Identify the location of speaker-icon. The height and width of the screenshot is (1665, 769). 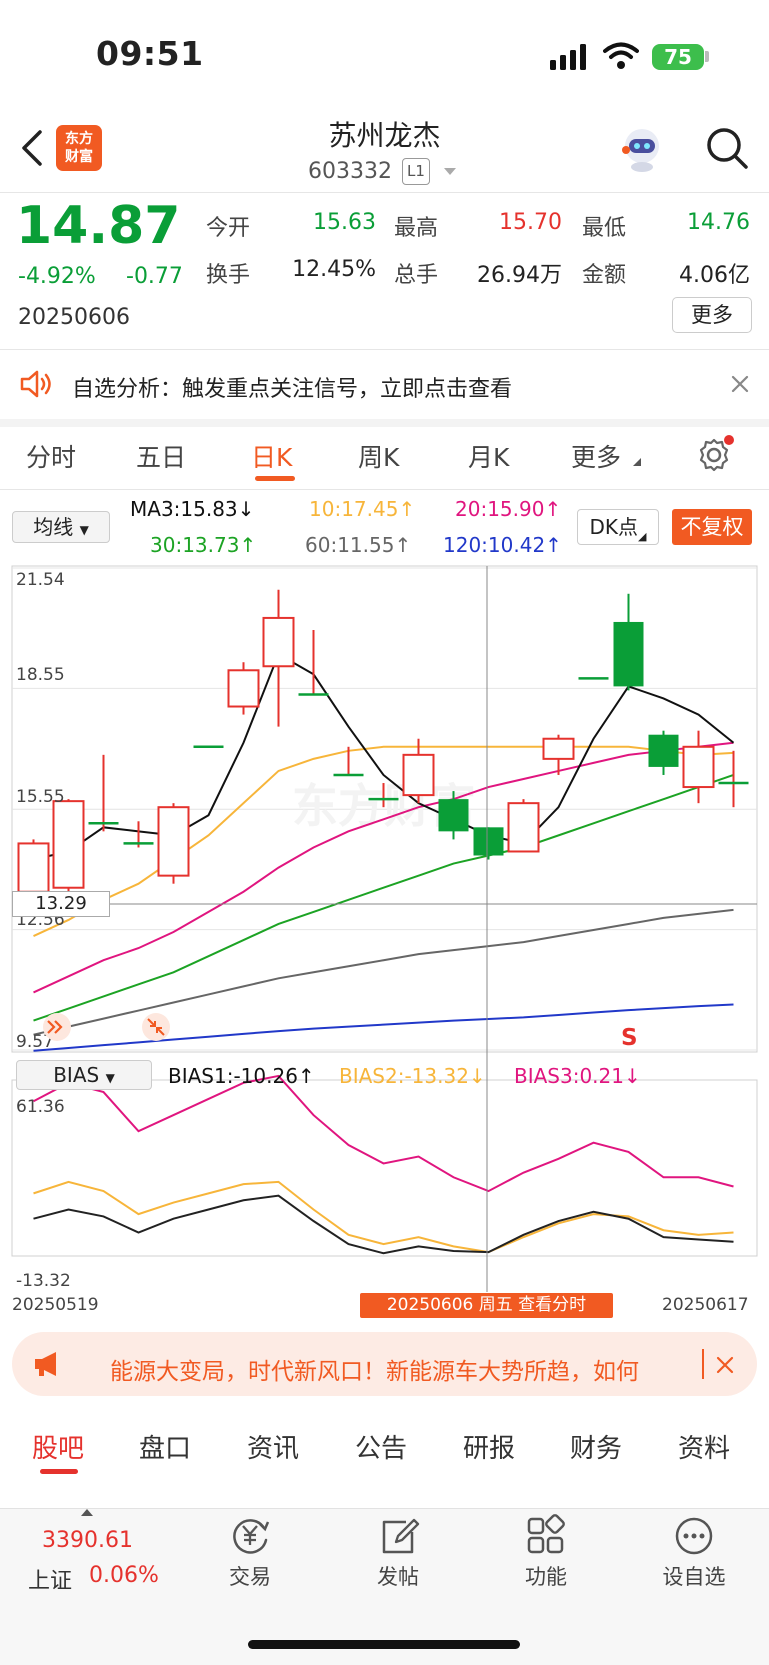
(35, 384).